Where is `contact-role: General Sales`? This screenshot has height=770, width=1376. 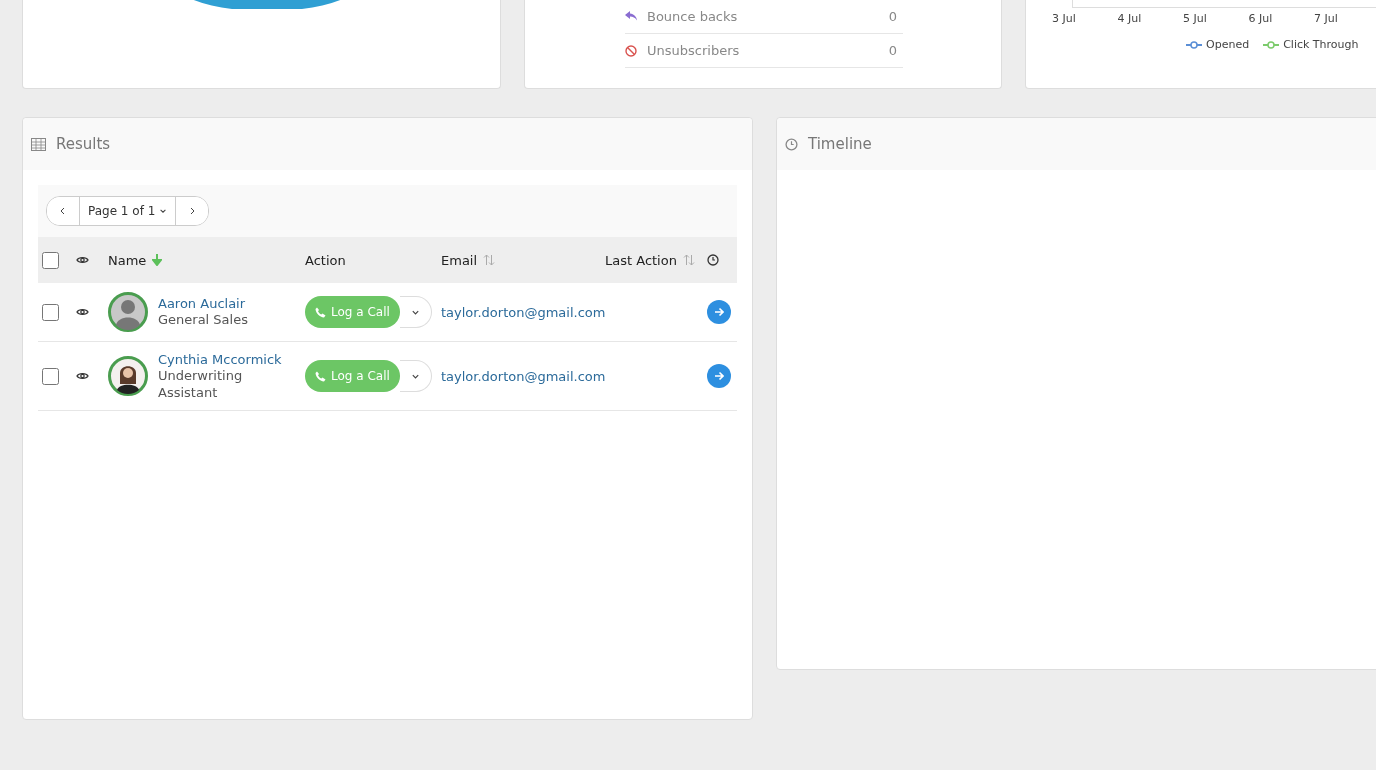
contact-role: General Sales is located at coordinates (203, 319).